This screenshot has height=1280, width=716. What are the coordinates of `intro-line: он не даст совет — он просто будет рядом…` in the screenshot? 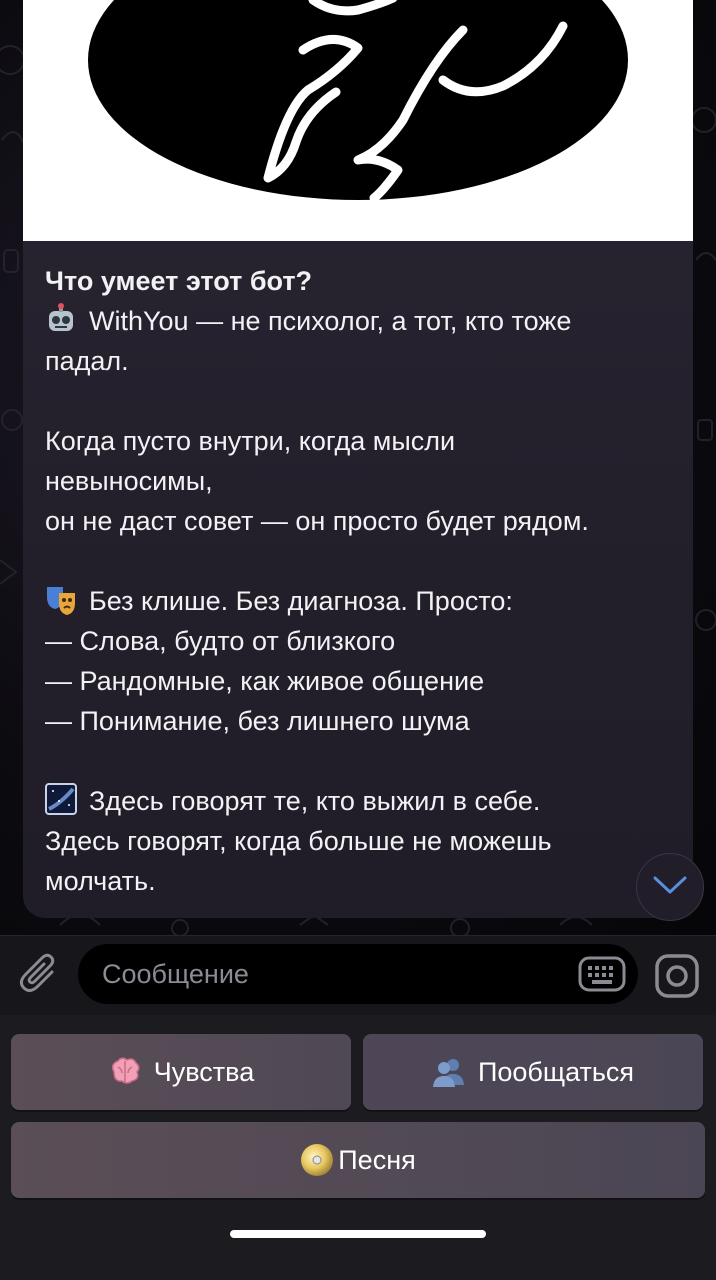 It's located at (317, 521).